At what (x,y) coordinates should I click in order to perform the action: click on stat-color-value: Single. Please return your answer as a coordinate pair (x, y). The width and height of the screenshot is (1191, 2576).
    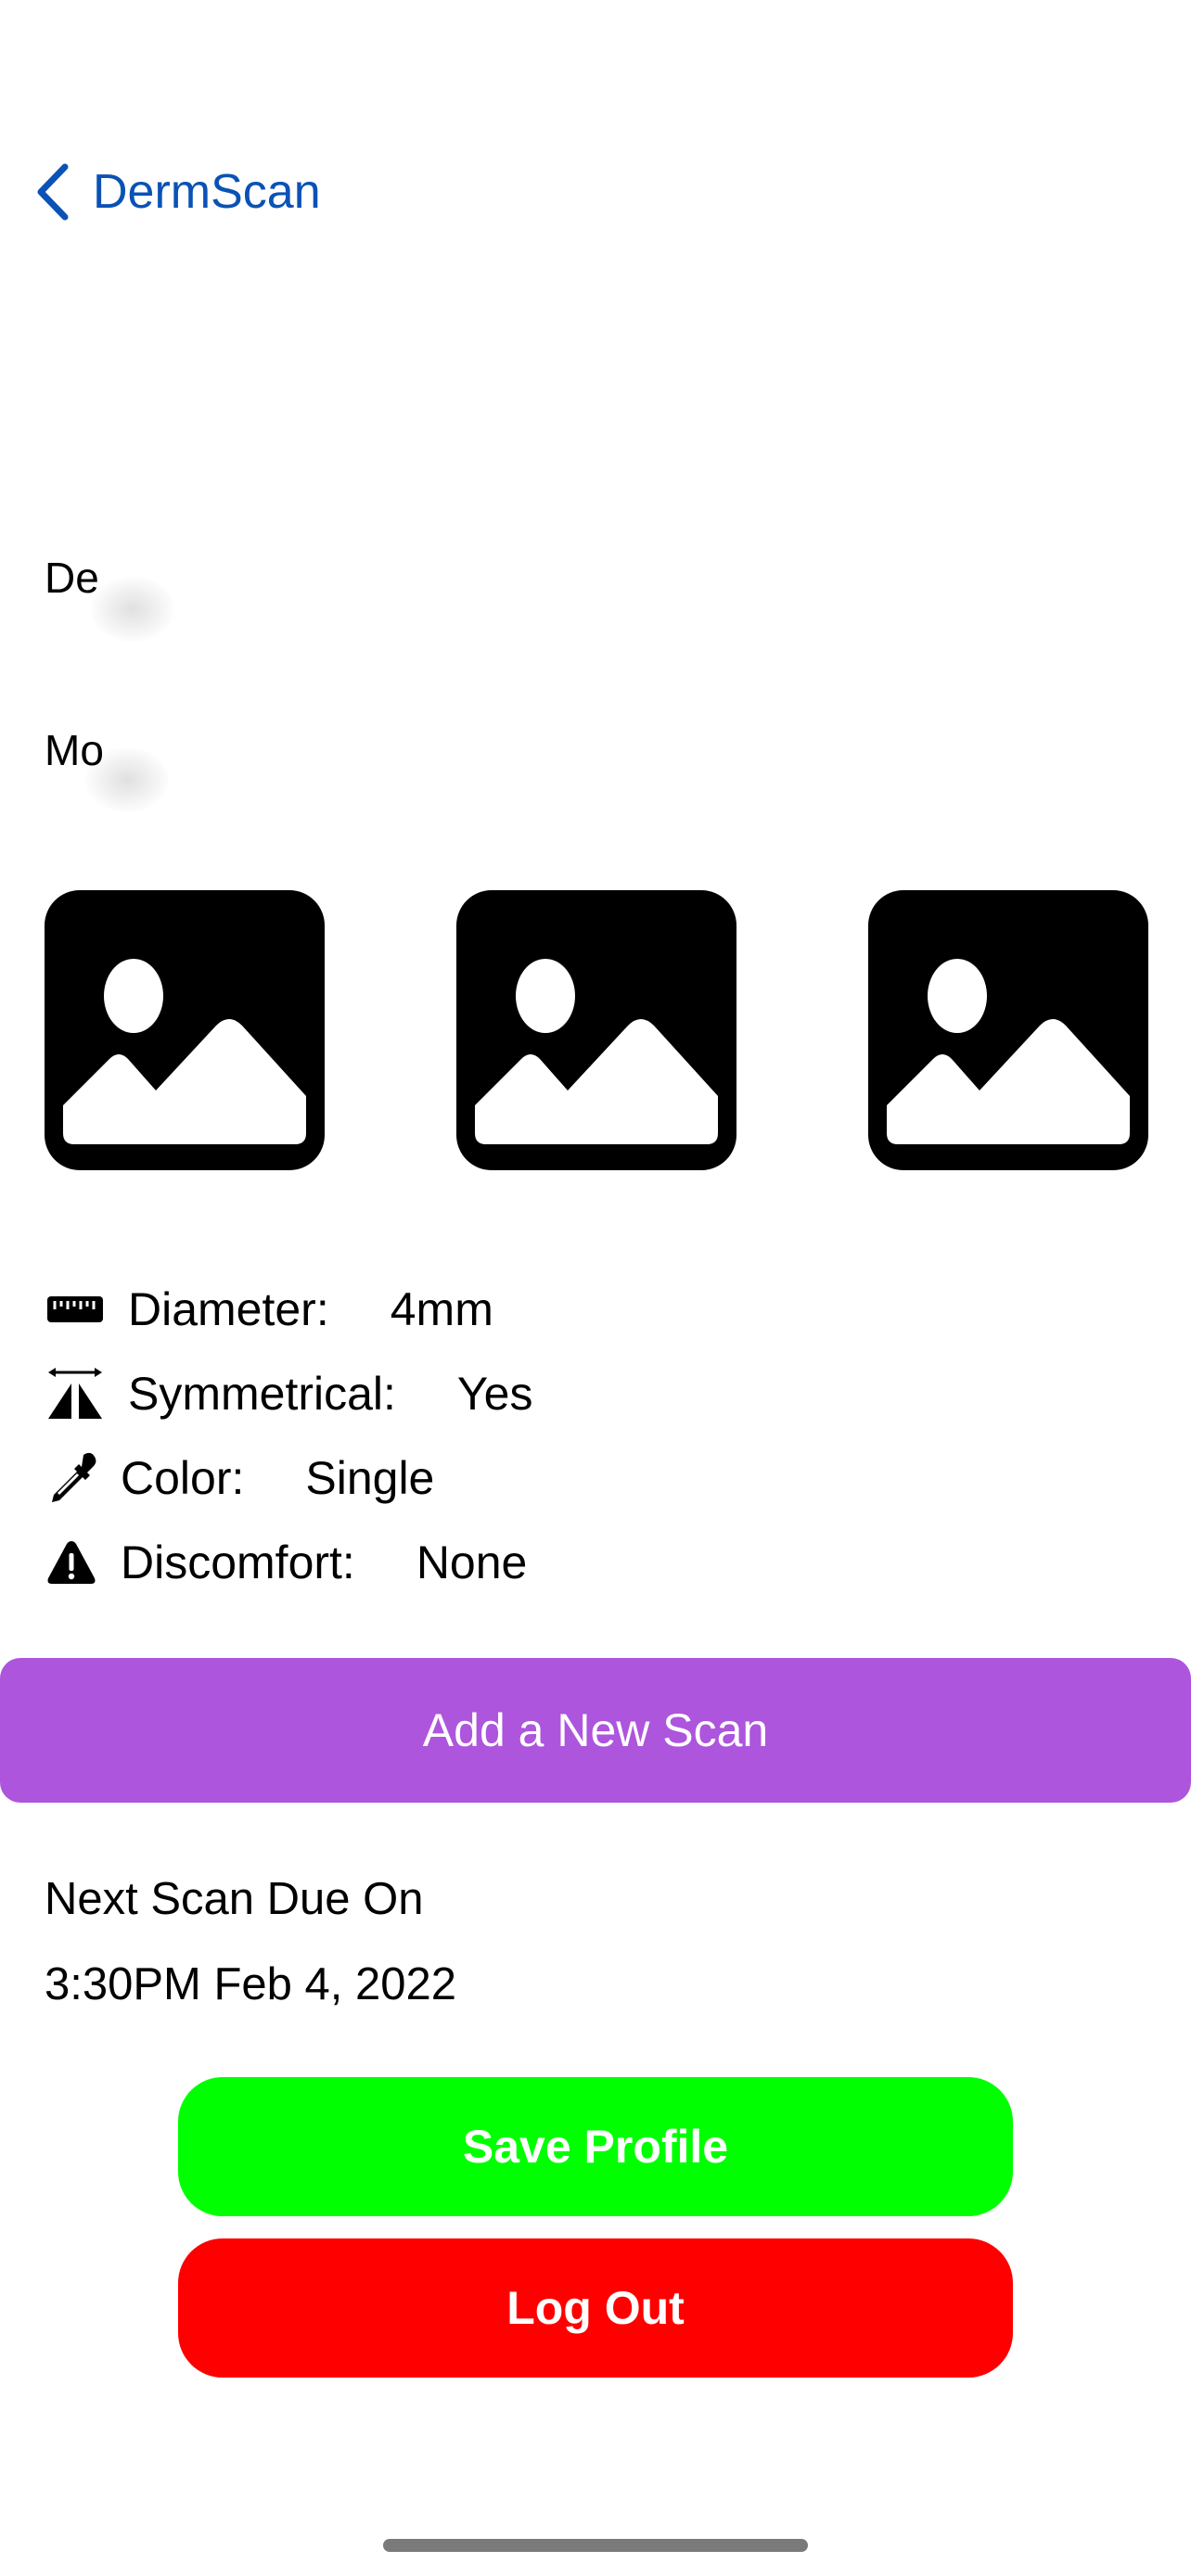
    Looking at the image, I should click on (370, 1478).